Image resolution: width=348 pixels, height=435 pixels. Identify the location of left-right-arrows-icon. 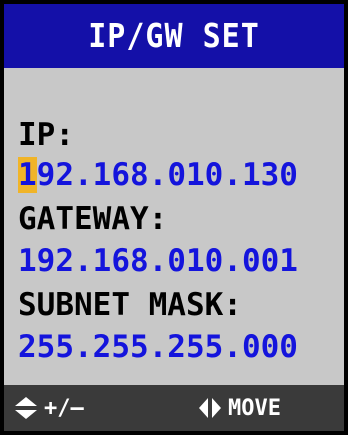
(210, 408).